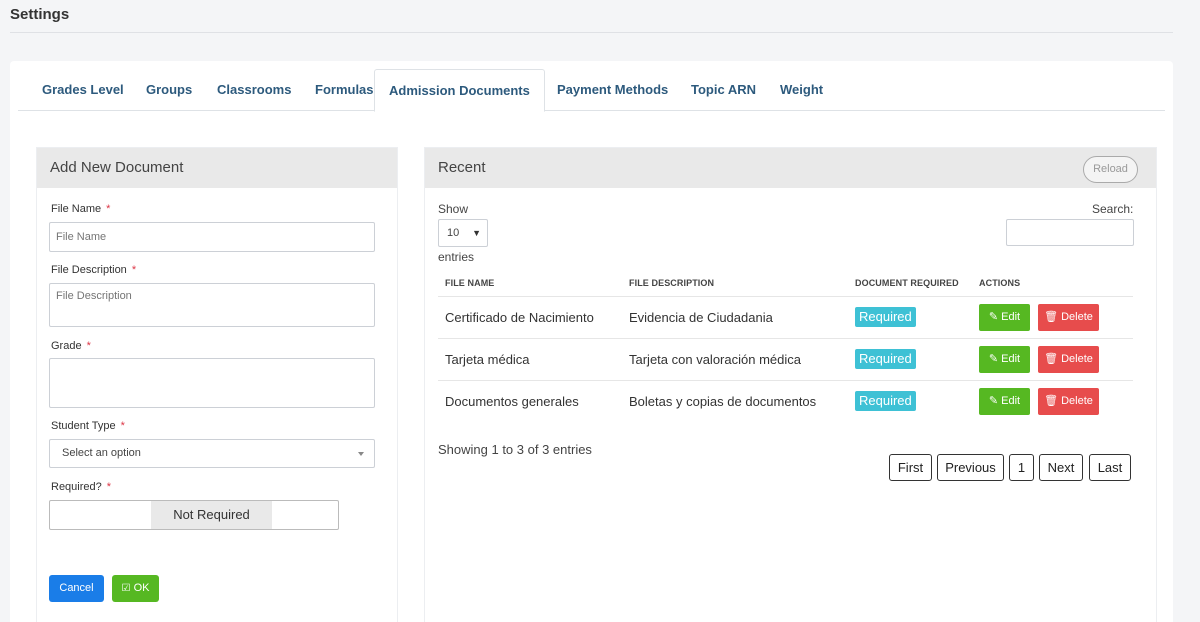 This screenshot has height=622, width=1200. Describe the element at coordinates (612, 90) in the screenshot. I see `tab-payment-methods: Payment Methods` at that location.